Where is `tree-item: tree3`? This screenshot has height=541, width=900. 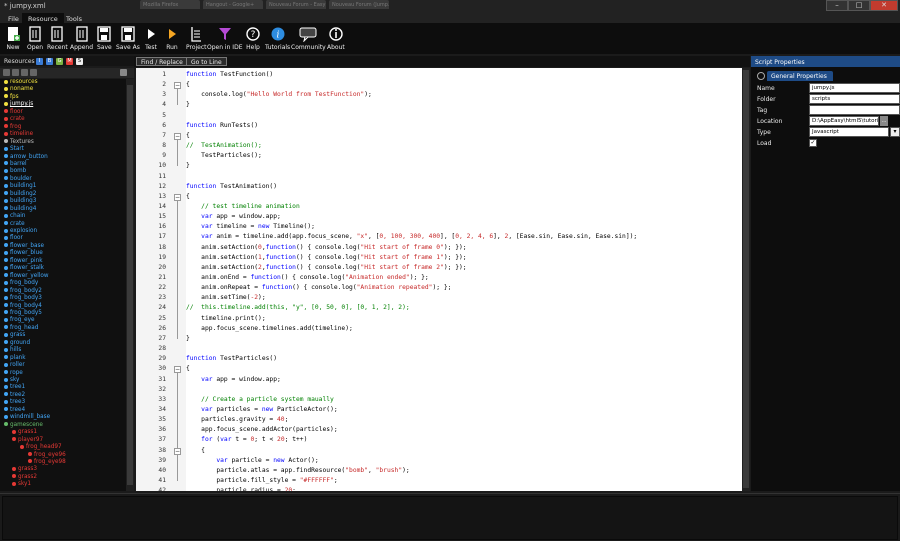 tree-item: tree3 is located at coordinates (14, 402).